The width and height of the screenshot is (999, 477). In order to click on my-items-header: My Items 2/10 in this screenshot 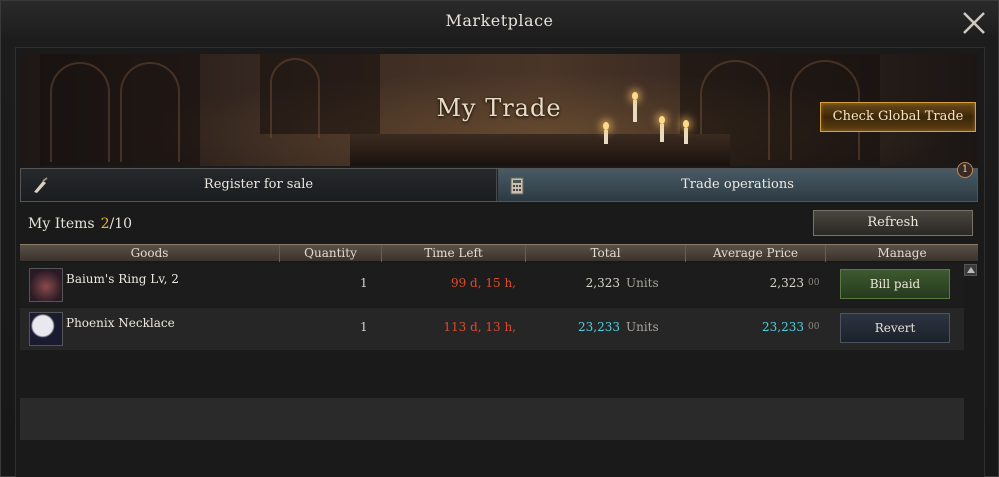, I will do `click(80, 224)`.